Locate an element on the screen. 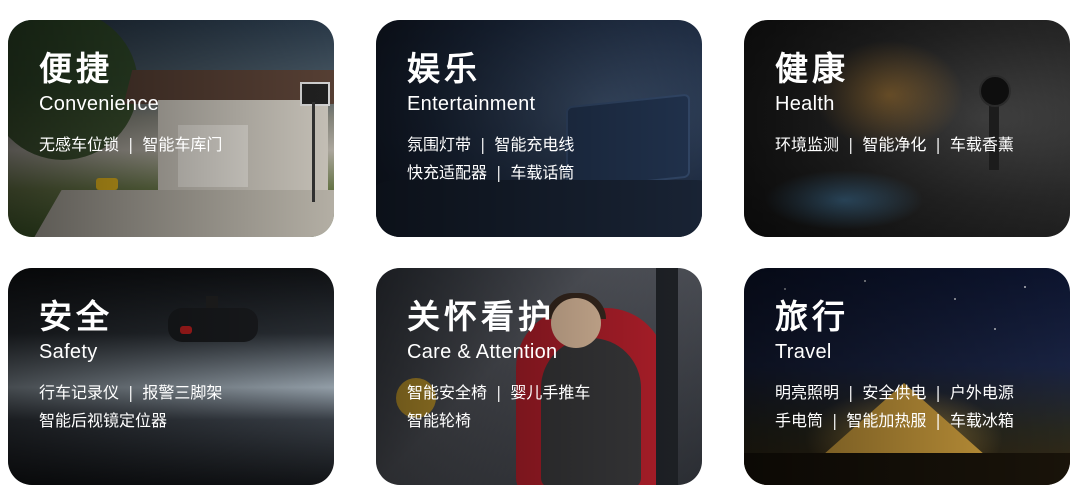 This screenshot has height=499, width=1080. feature-item: 智能充电线 is located at coordinates (534, 144).